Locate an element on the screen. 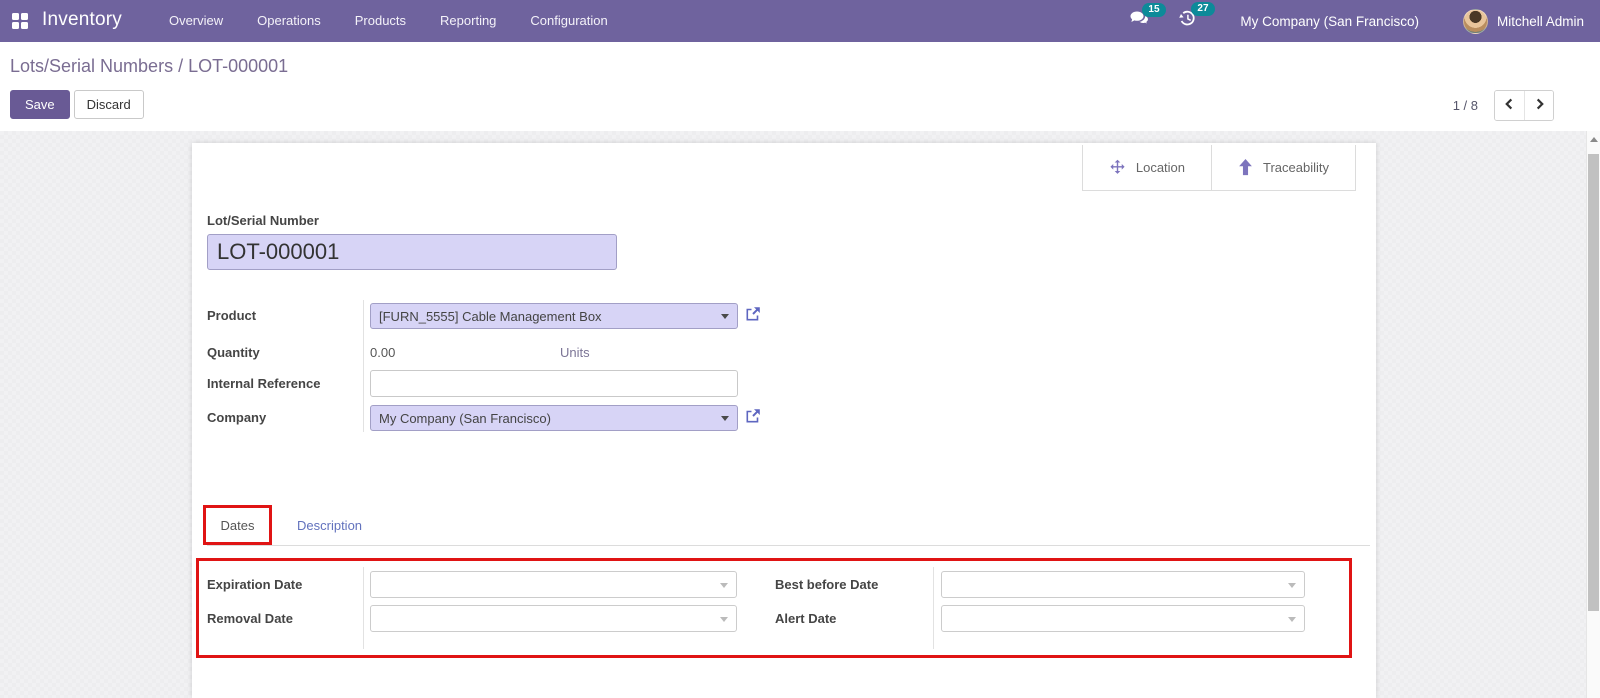 Image resolution: width=1600 pixels, height=698 pixels. tab-underline is located at coordinates (788, 545).